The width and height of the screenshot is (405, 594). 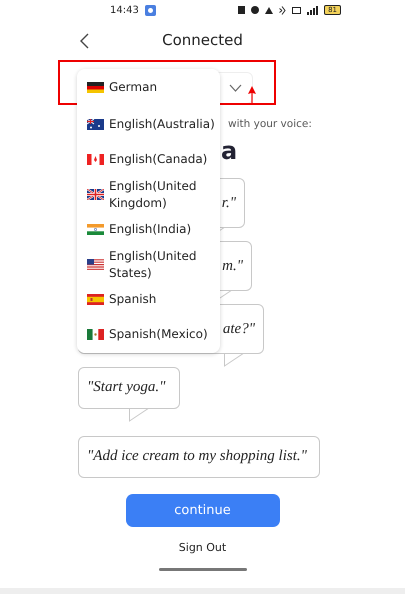 I want to click on language-option: Spanish(Mexico), so click(x=148, y=334).